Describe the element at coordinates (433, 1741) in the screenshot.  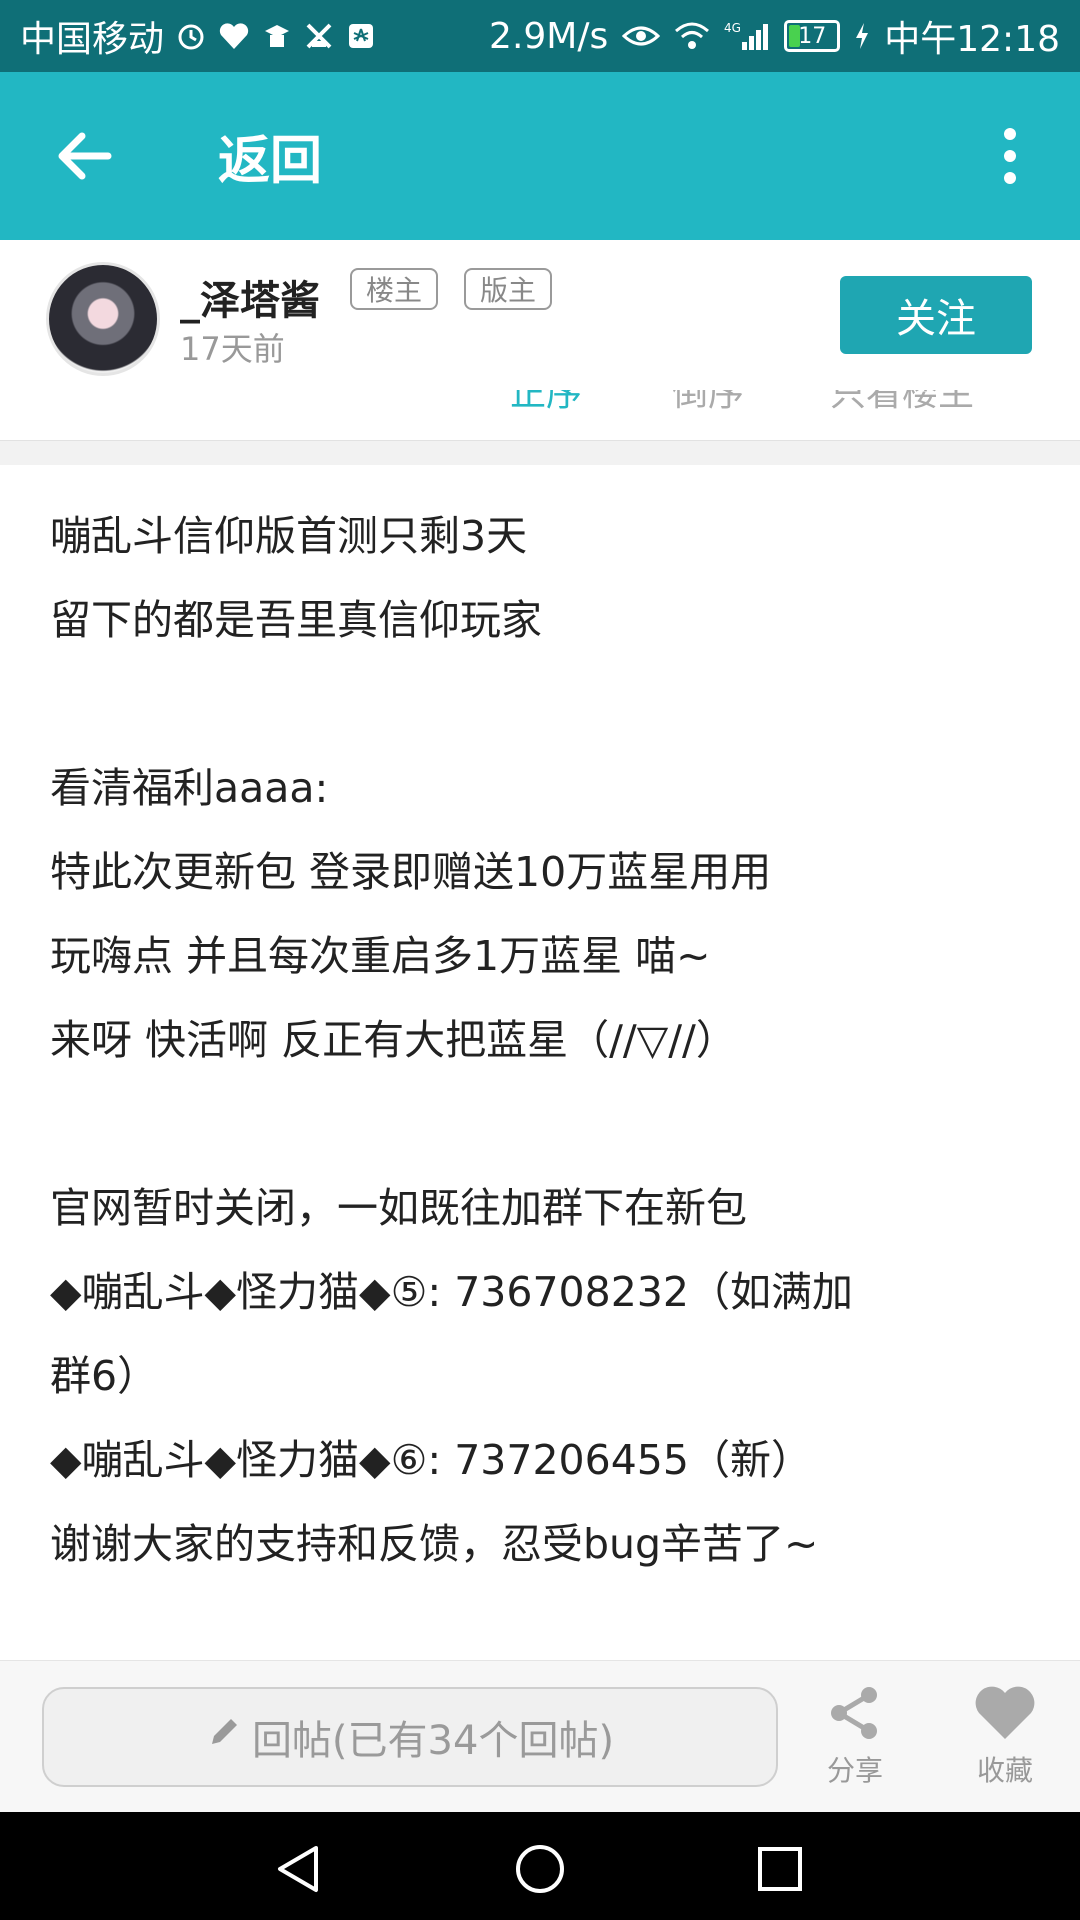
I see `reply-placeholder: 回帖(已有34个回帖)` at that location.